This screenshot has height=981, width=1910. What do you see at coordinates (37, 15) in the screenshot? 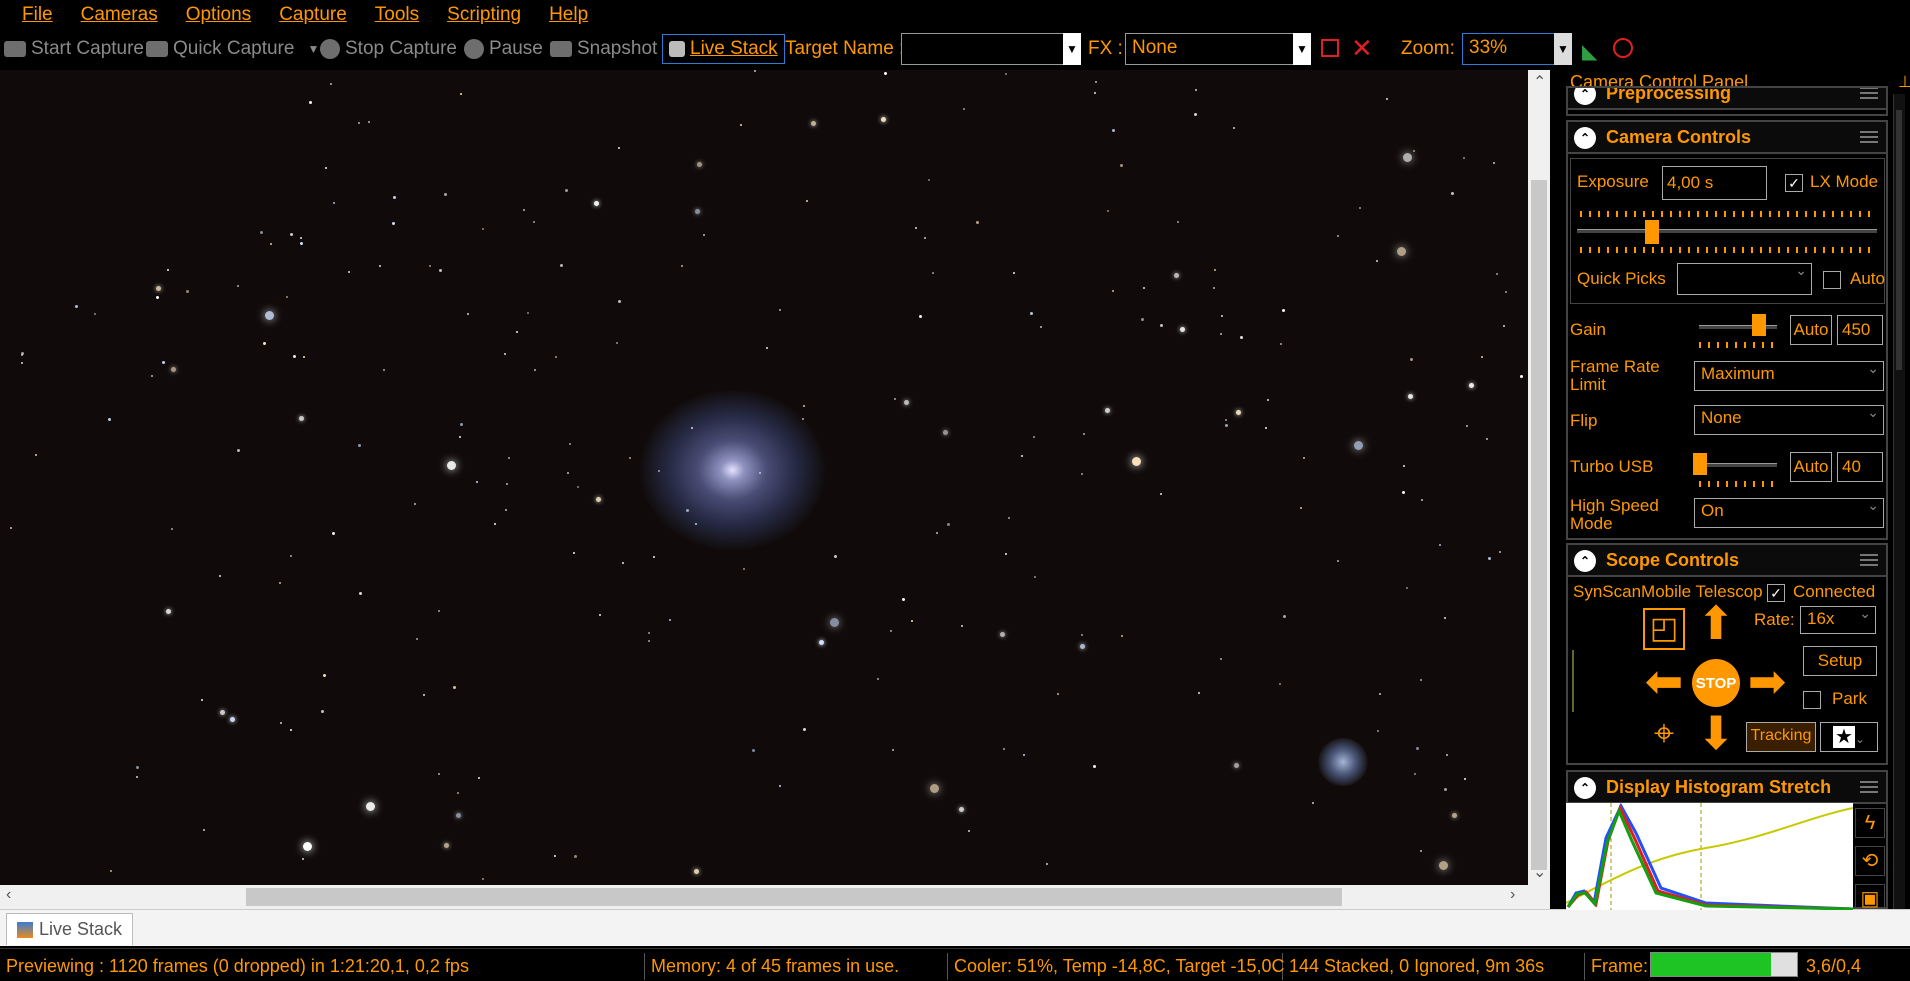
I see `menu-file: File` at bounding box center [37, 15].